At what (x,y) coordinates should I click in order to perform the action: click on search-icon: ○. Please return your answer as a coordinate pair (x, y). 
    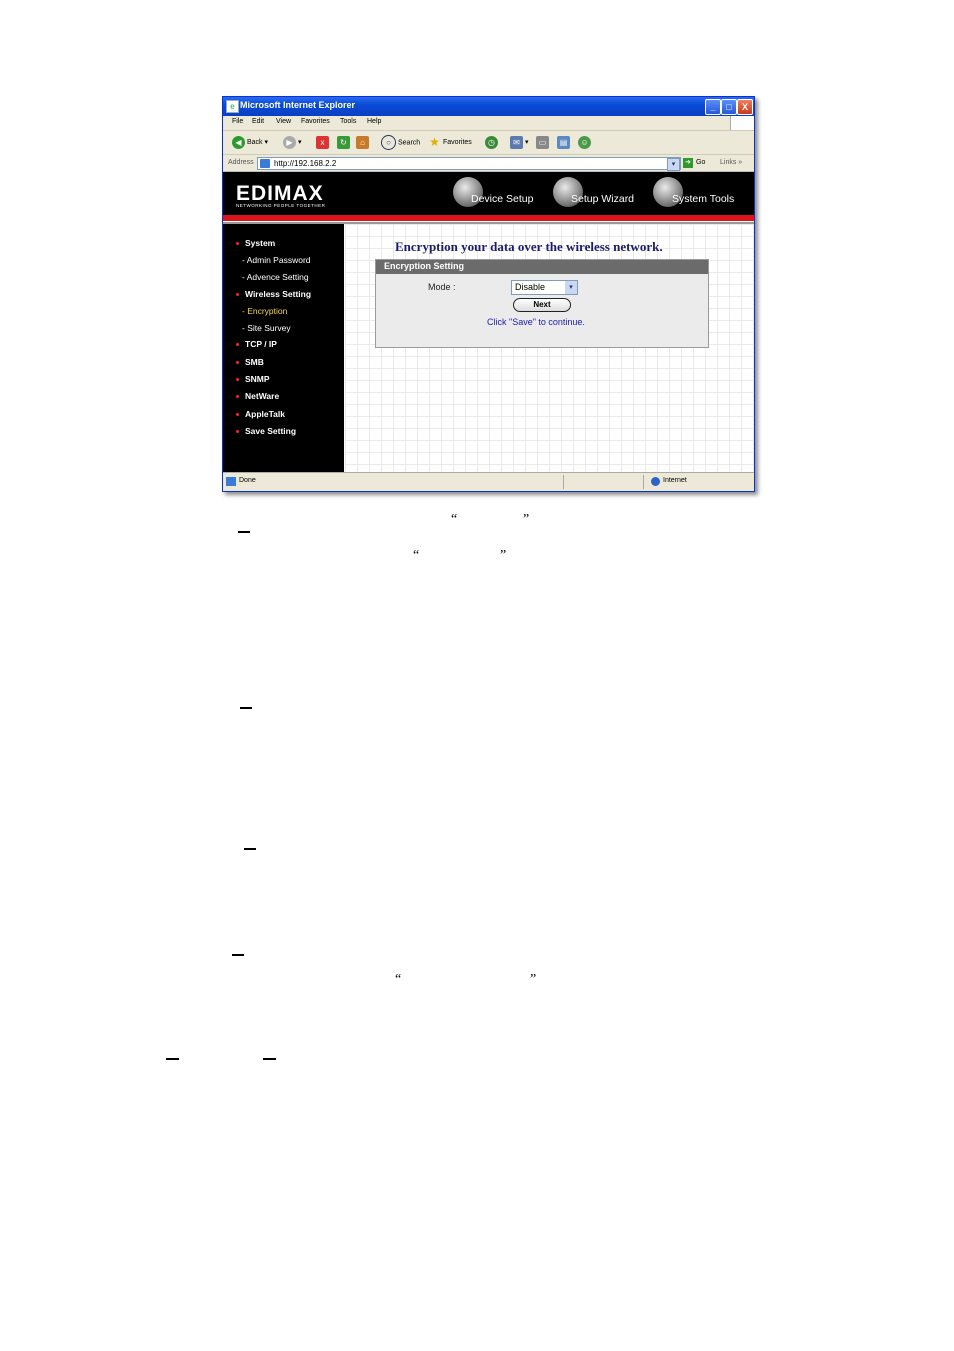
    Looking at the image, I should click on (388, 142).